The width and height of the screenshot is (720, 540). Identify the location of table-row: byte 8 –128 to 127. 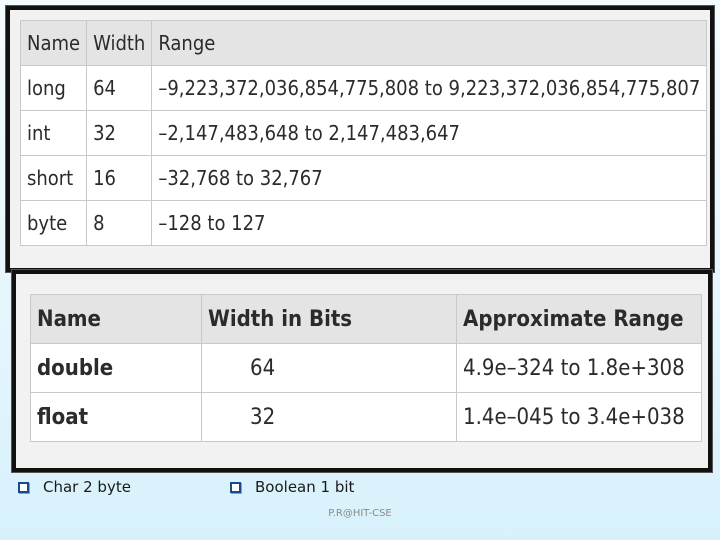
(363, 223).